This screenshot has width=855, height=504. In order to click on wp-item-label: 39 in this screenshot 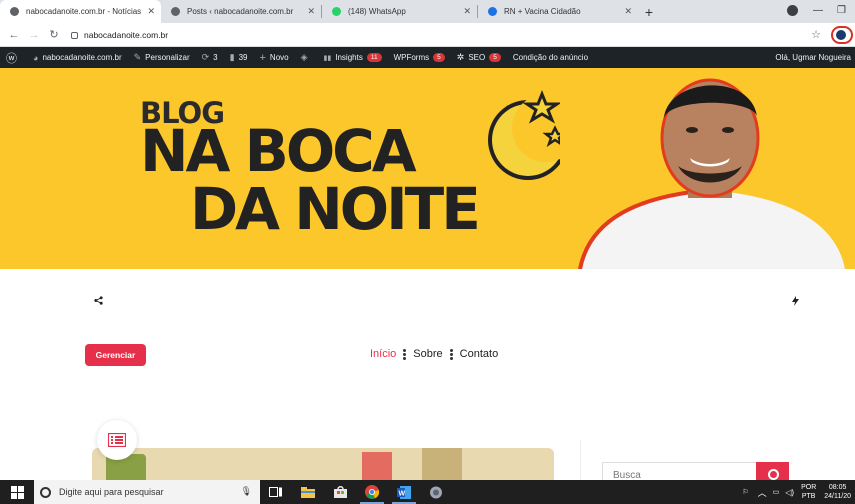, I will do `click(243, 57)`.